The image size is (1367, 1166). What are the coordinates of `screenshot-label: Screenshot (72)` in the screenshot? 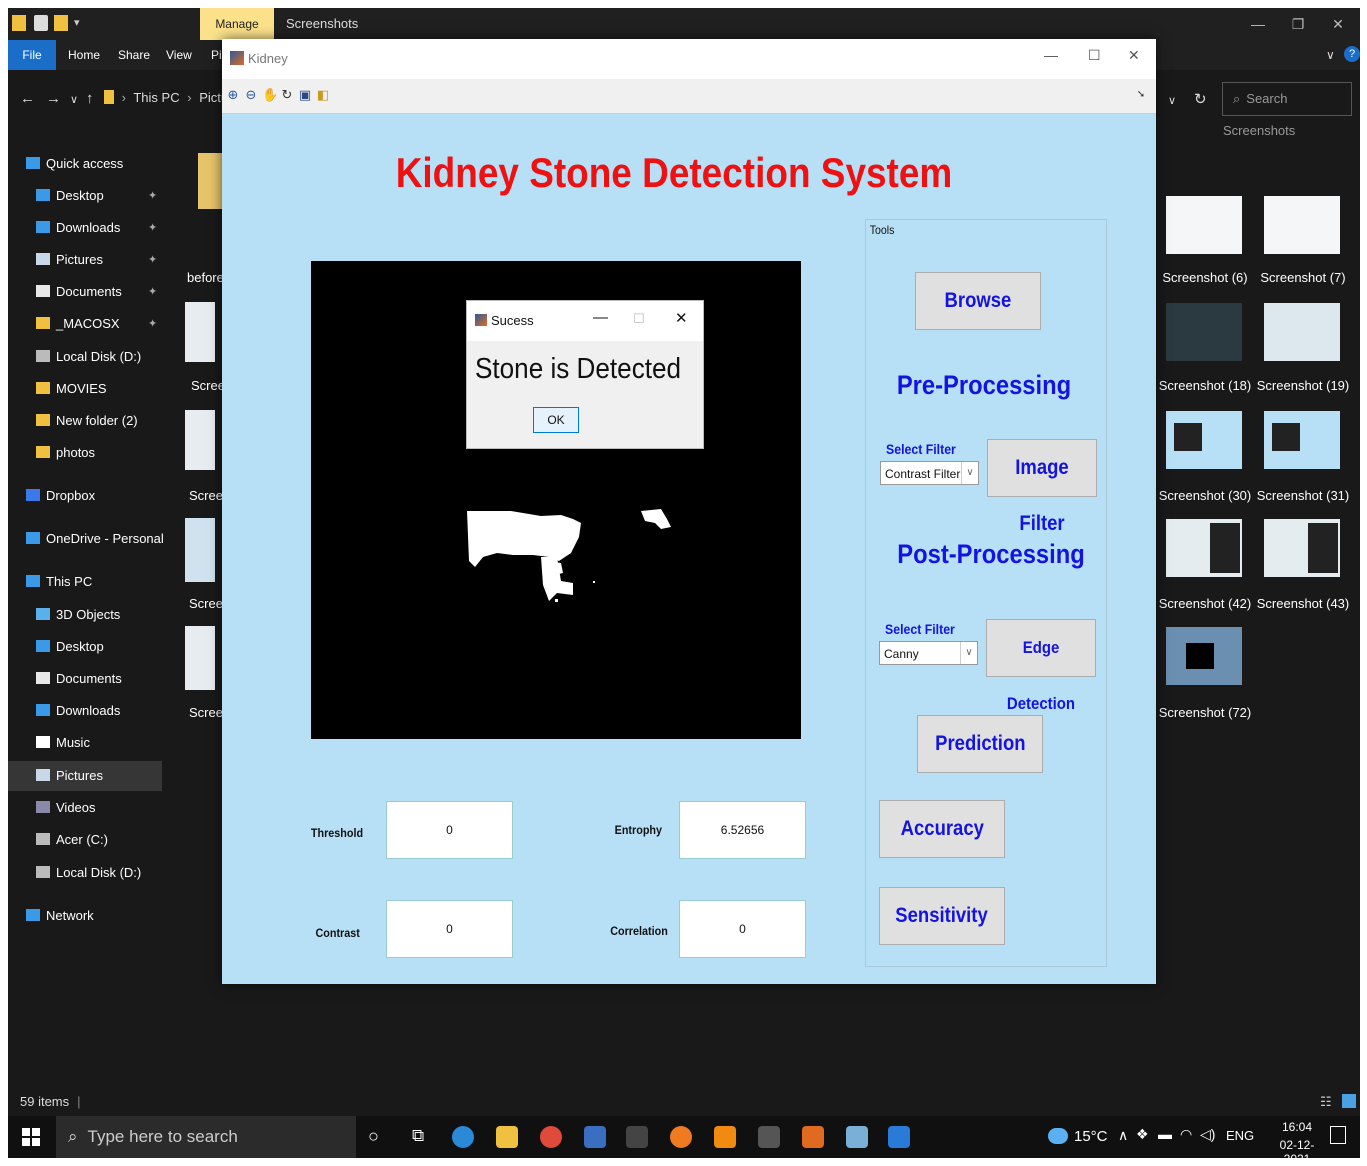 It's located at (1205, 712).